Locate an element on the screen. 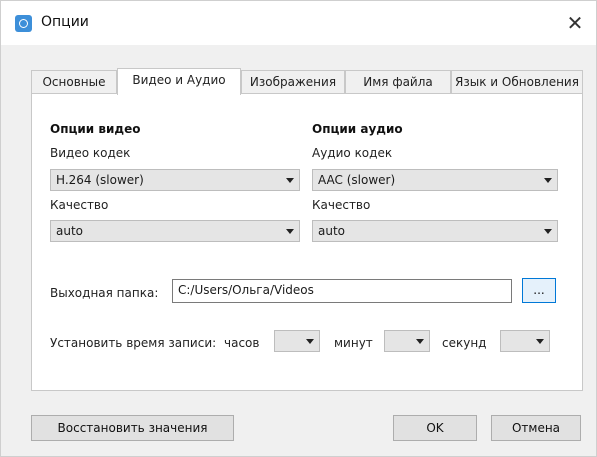 This screenshot has height=457, width=597. audio-quality-label: Качество is located at coordinates (341, 205).